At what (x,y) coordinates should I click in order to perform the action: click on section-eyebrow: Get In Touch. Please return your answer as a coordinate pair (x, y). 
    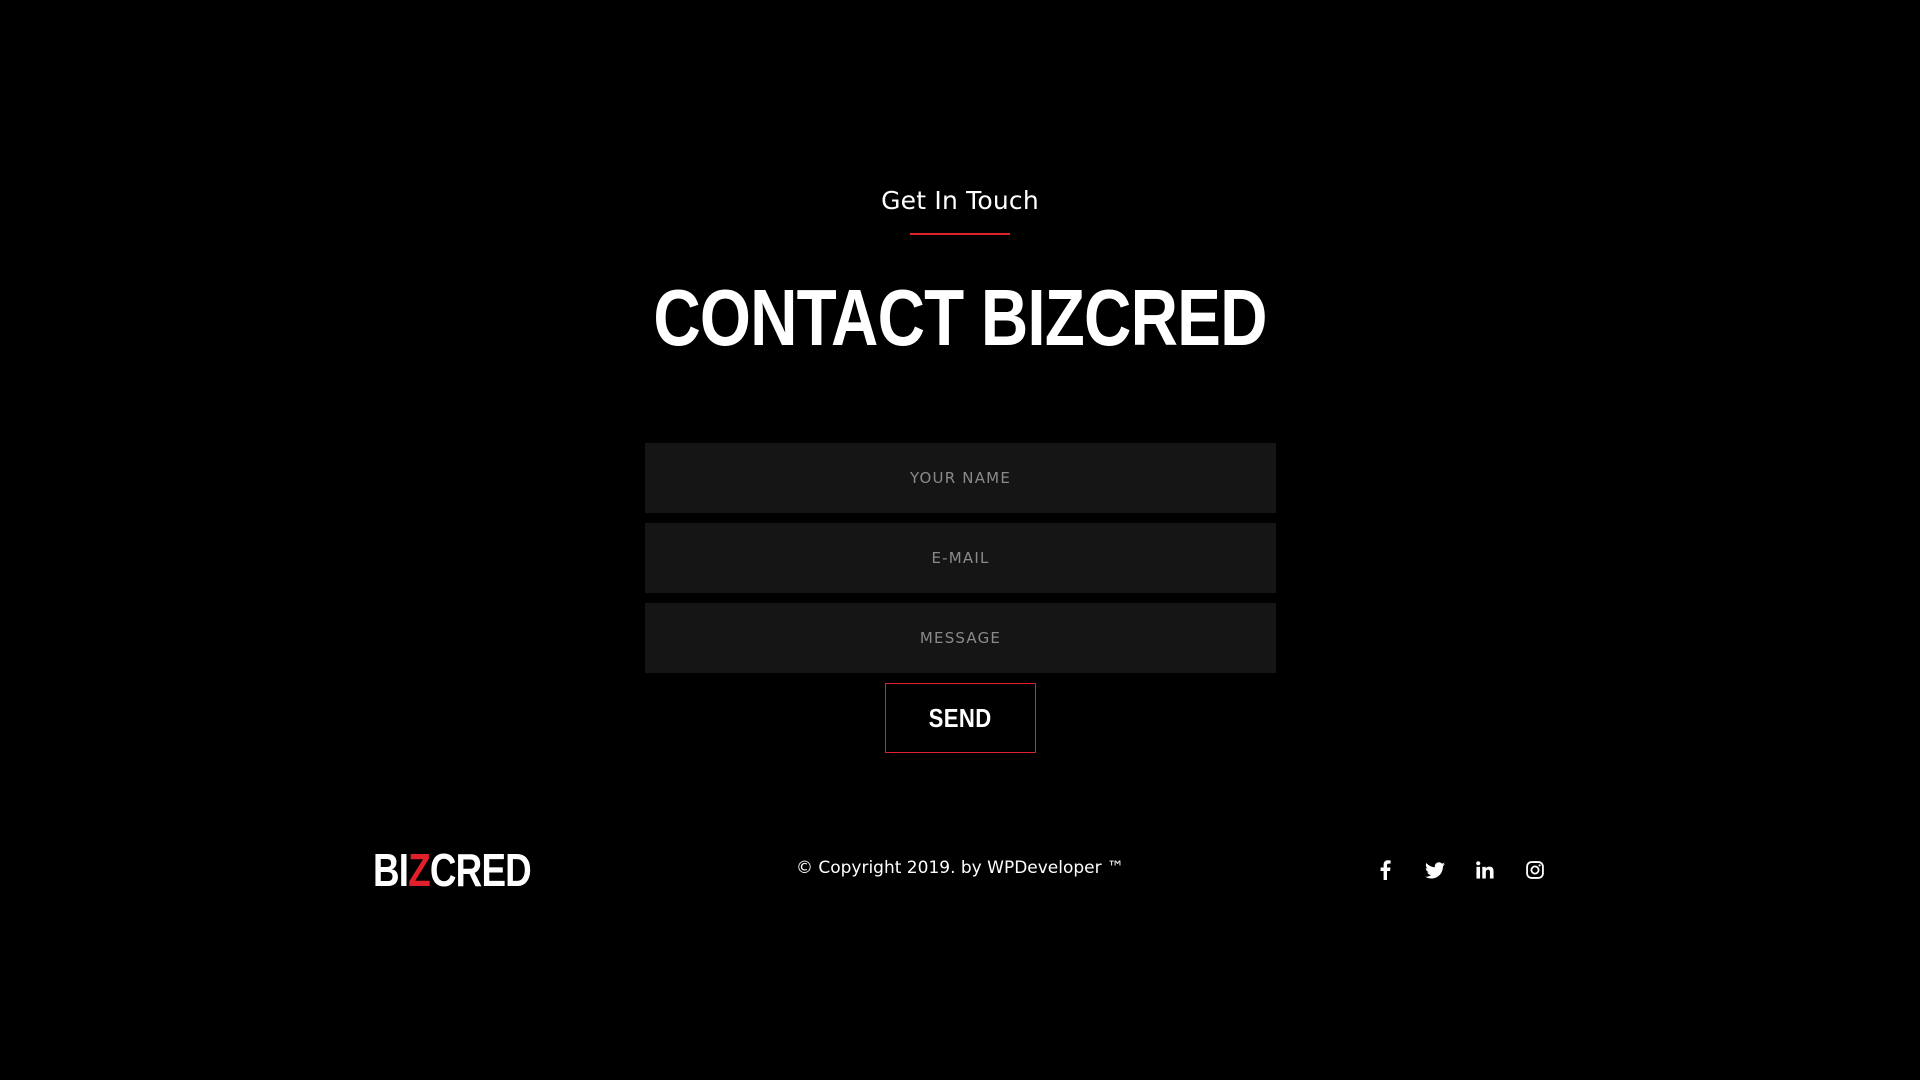
    Looking at the image, I should click on (960, 200).